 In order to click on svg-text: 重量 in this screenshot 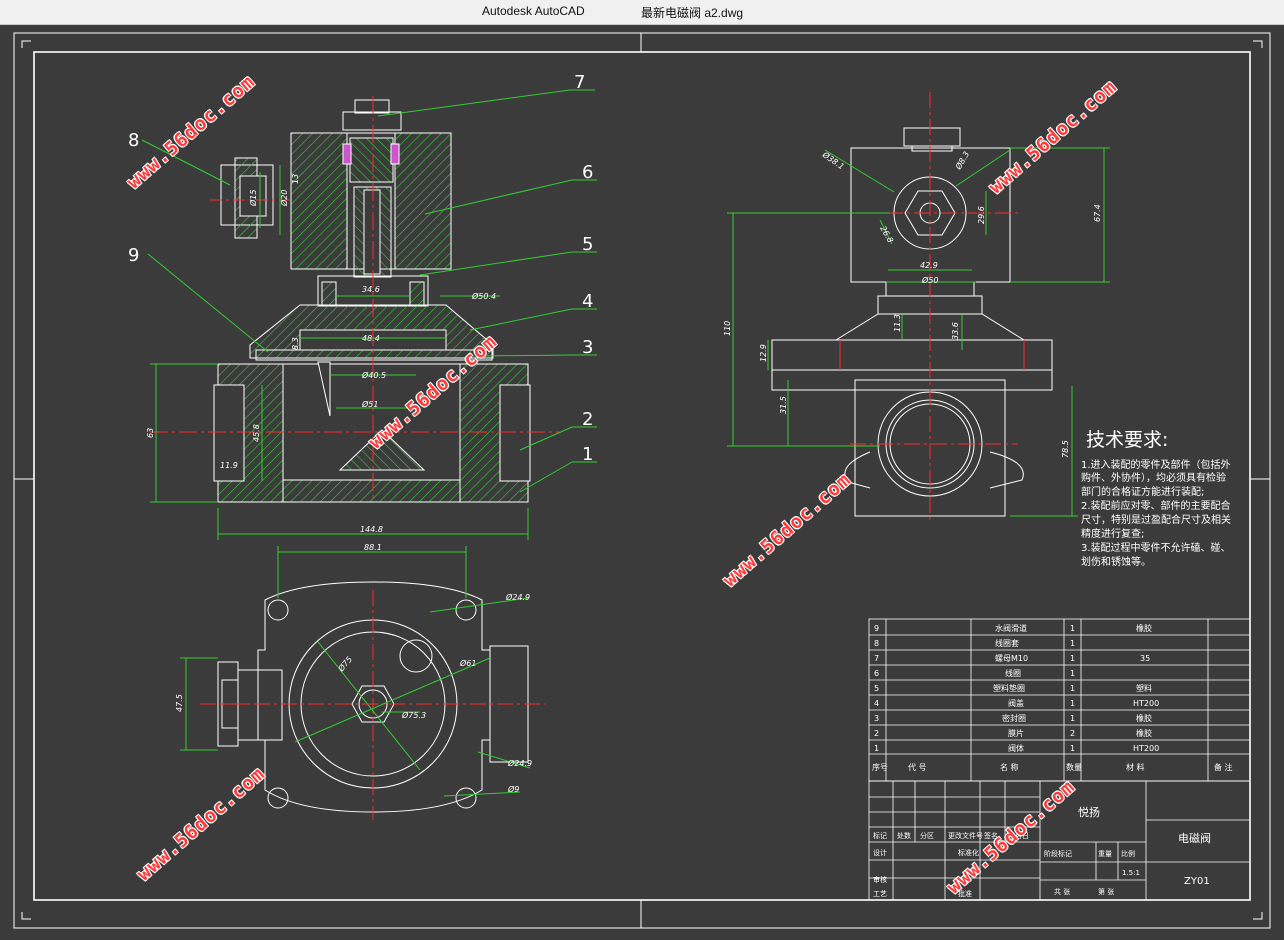, I will do `click(1105, 854)`.